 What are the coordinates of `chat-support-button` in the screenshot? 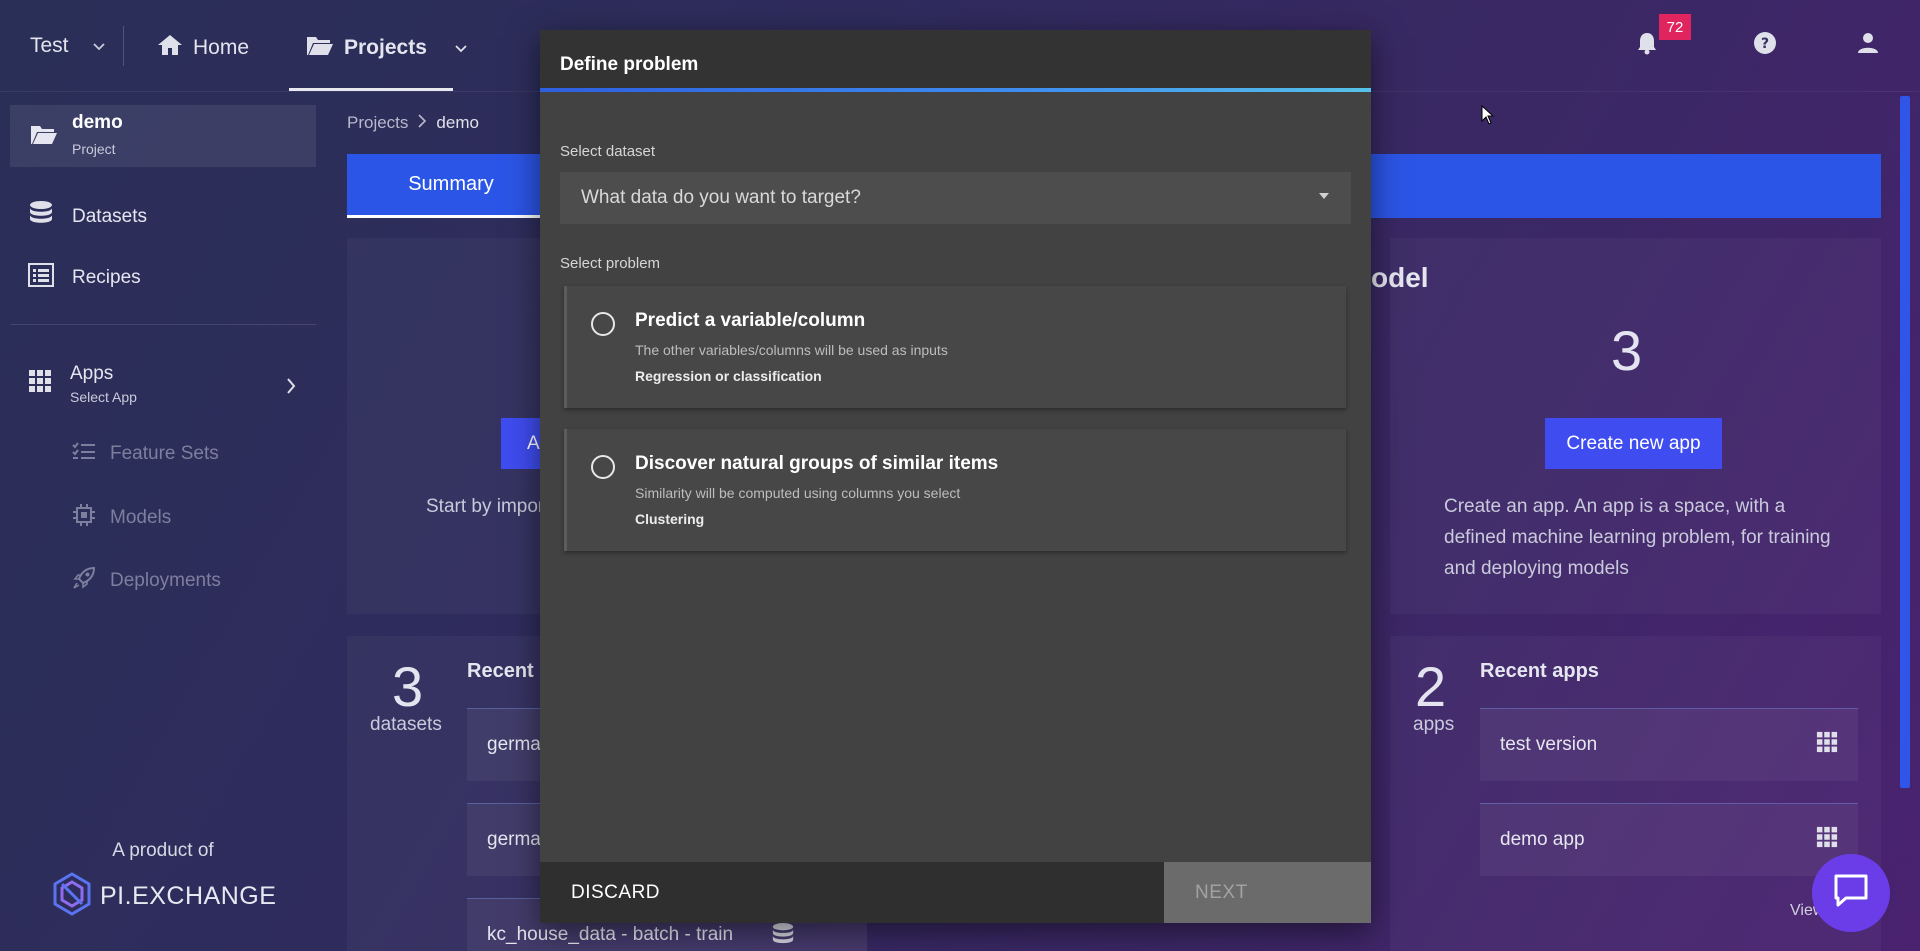 It's located at (1851, 893).